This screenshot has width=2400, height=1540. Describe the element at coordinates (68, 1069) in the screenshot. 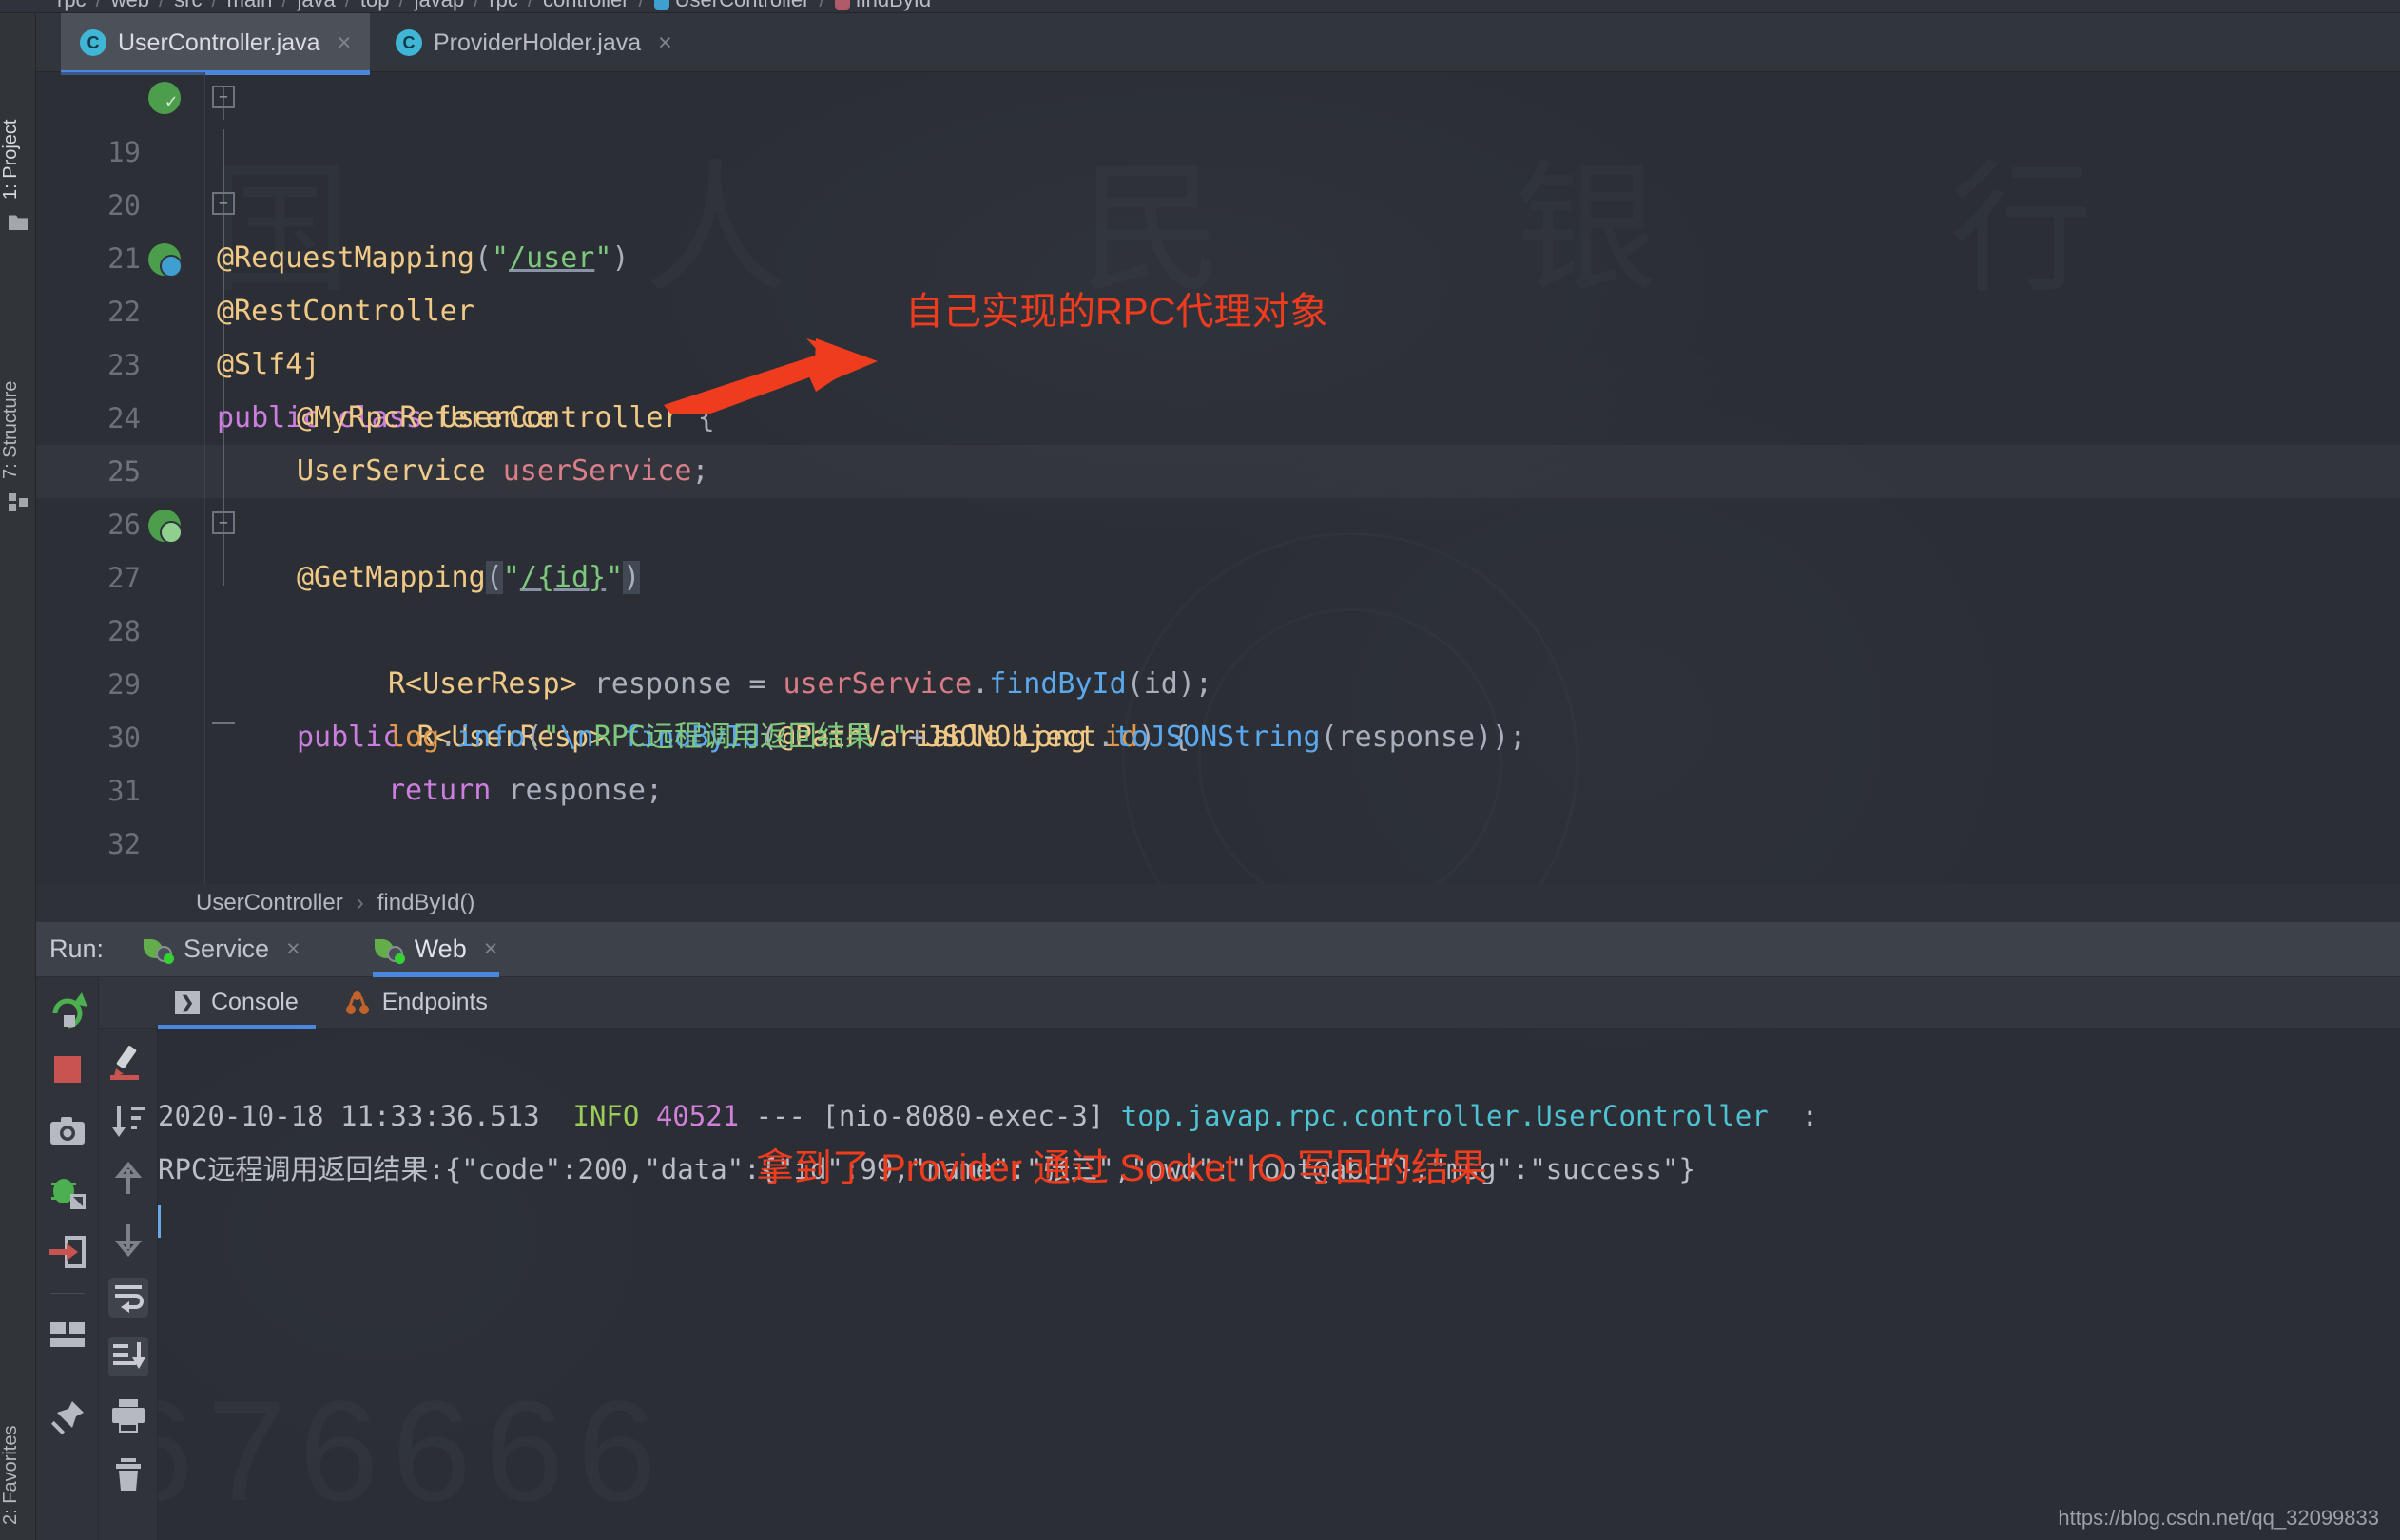

I see `stop-icon` at that location.